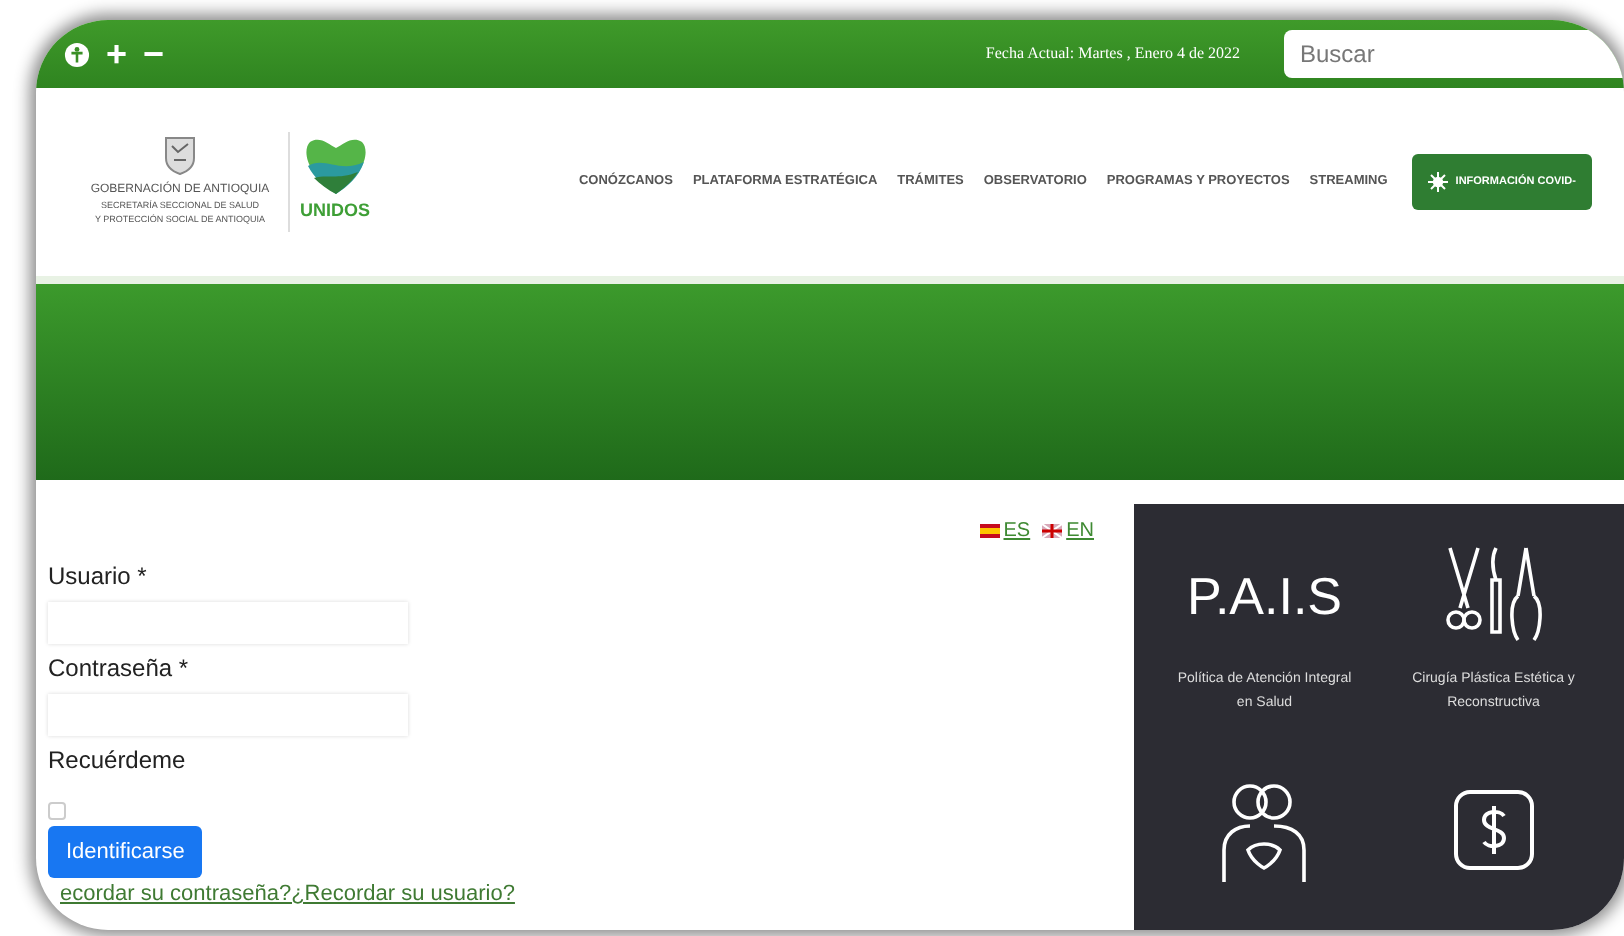 The height and width of the screenshot is (936, 1624). What do you see at coordinates (77, 54) in the screenshot?
I see `accessibility-icon` at bounding box center [77, 54].